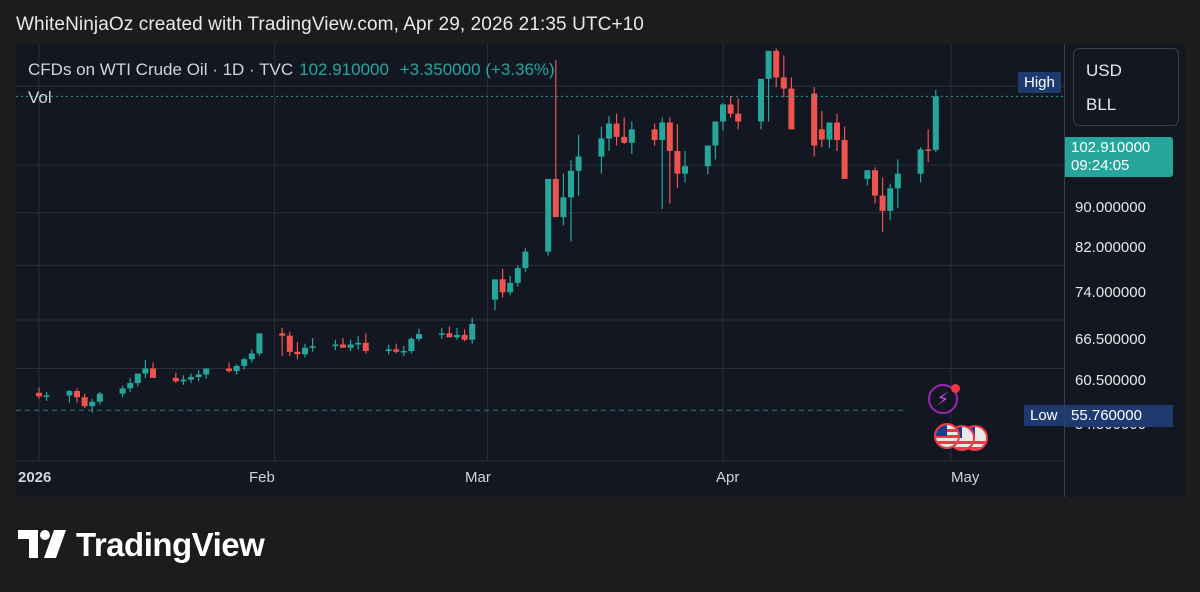  Describe the element at coordinates (1126, 87) in the screenshot. I see `currency-selector: USD BLL` at that location.